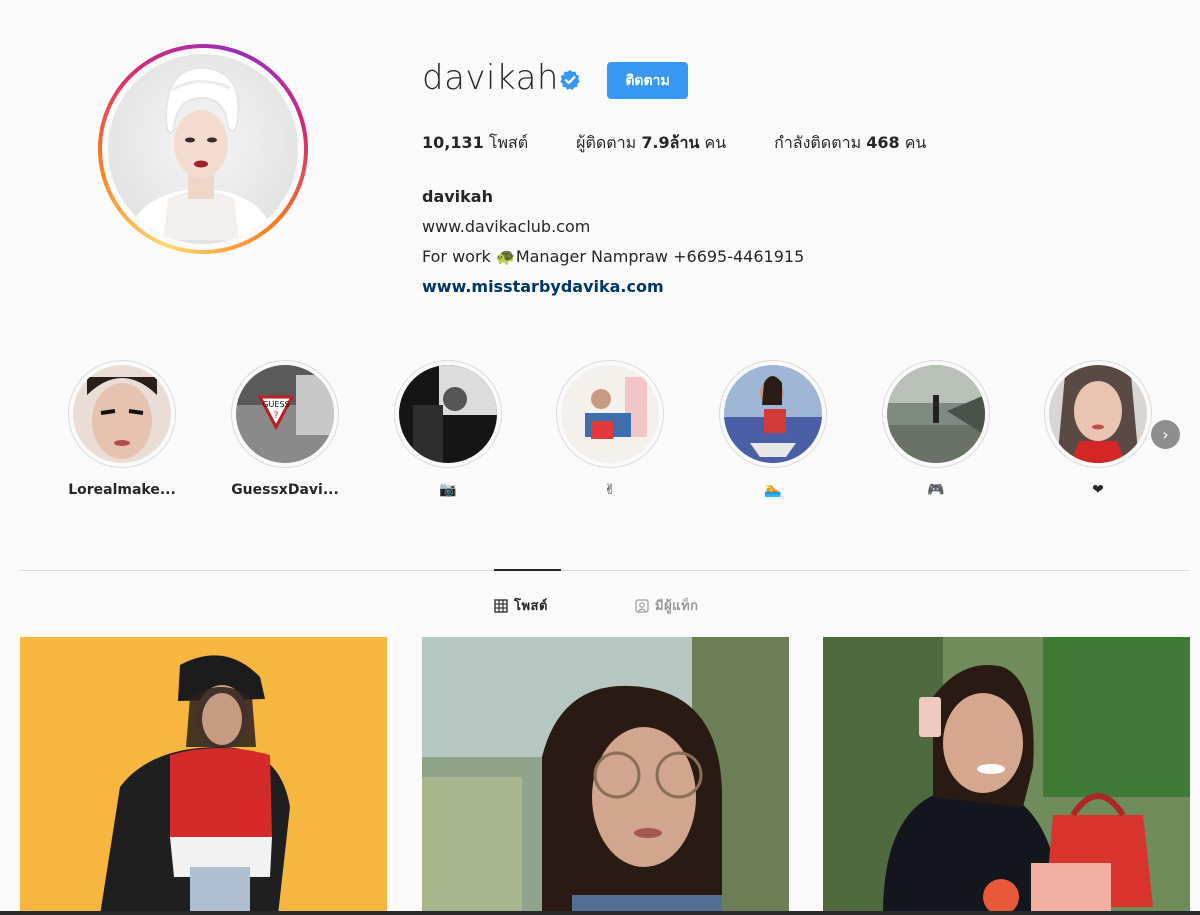 Image resolution: width=1200 pixels, height=915 pixels. Describe the element at coordinates (610, 431) in the screenshot. I see `highlight-item: ✌` at that location.